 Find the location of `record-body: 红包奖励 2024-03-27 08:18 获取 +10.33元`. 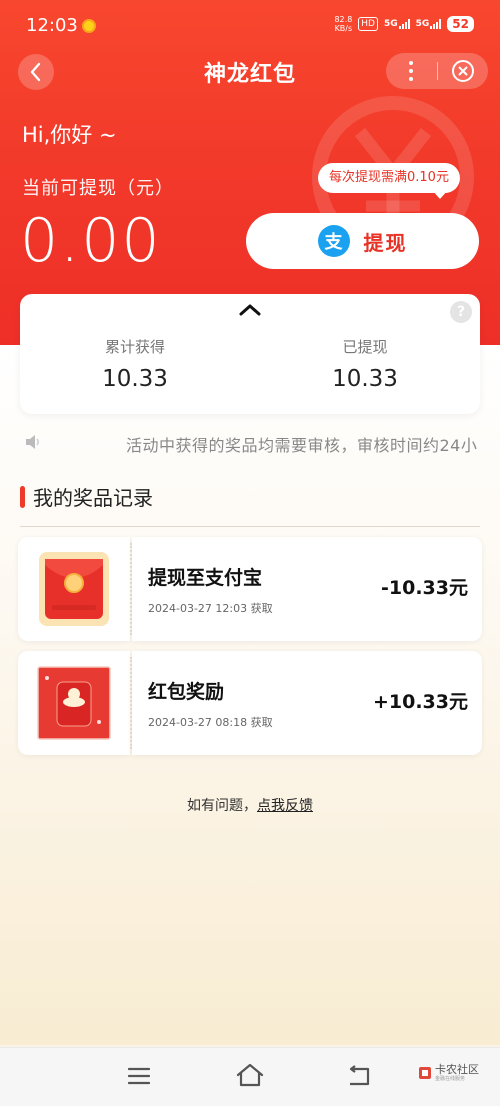

record-body: 红包奖励 2024-03-27 08:18 获取 +10.33元 is located at coordinates (307, 703).